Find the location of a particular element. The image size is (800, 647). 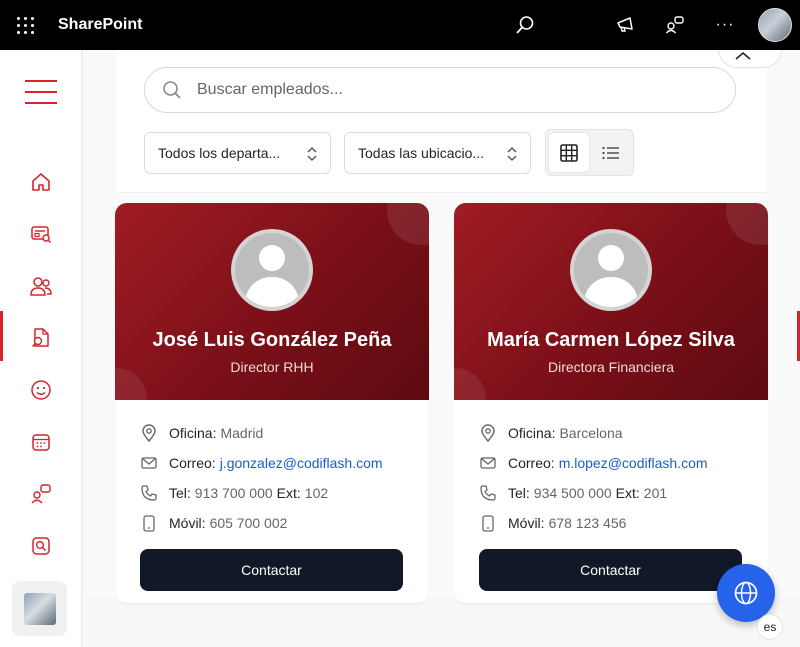

office-row: Oficina: Madrid is located at coordinates (284, 433).